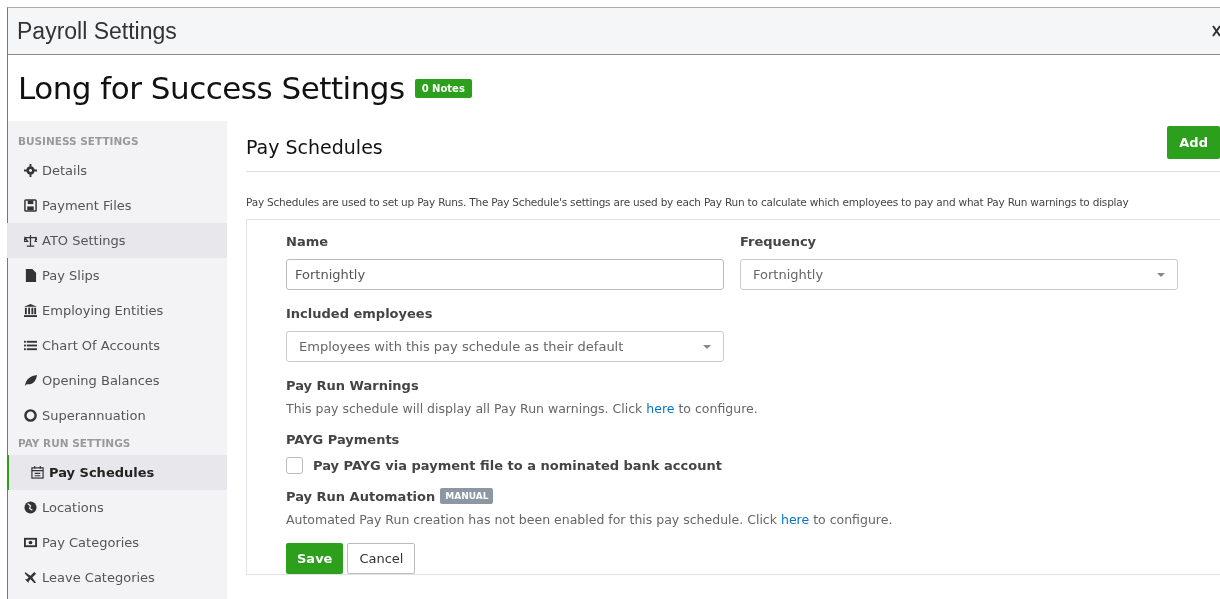 The height and width of the screenshot is (599, 1220). Describe the element at coordinates (117, 205) in the screenshot. I see `sidebar-item: Payment Files` at that location.